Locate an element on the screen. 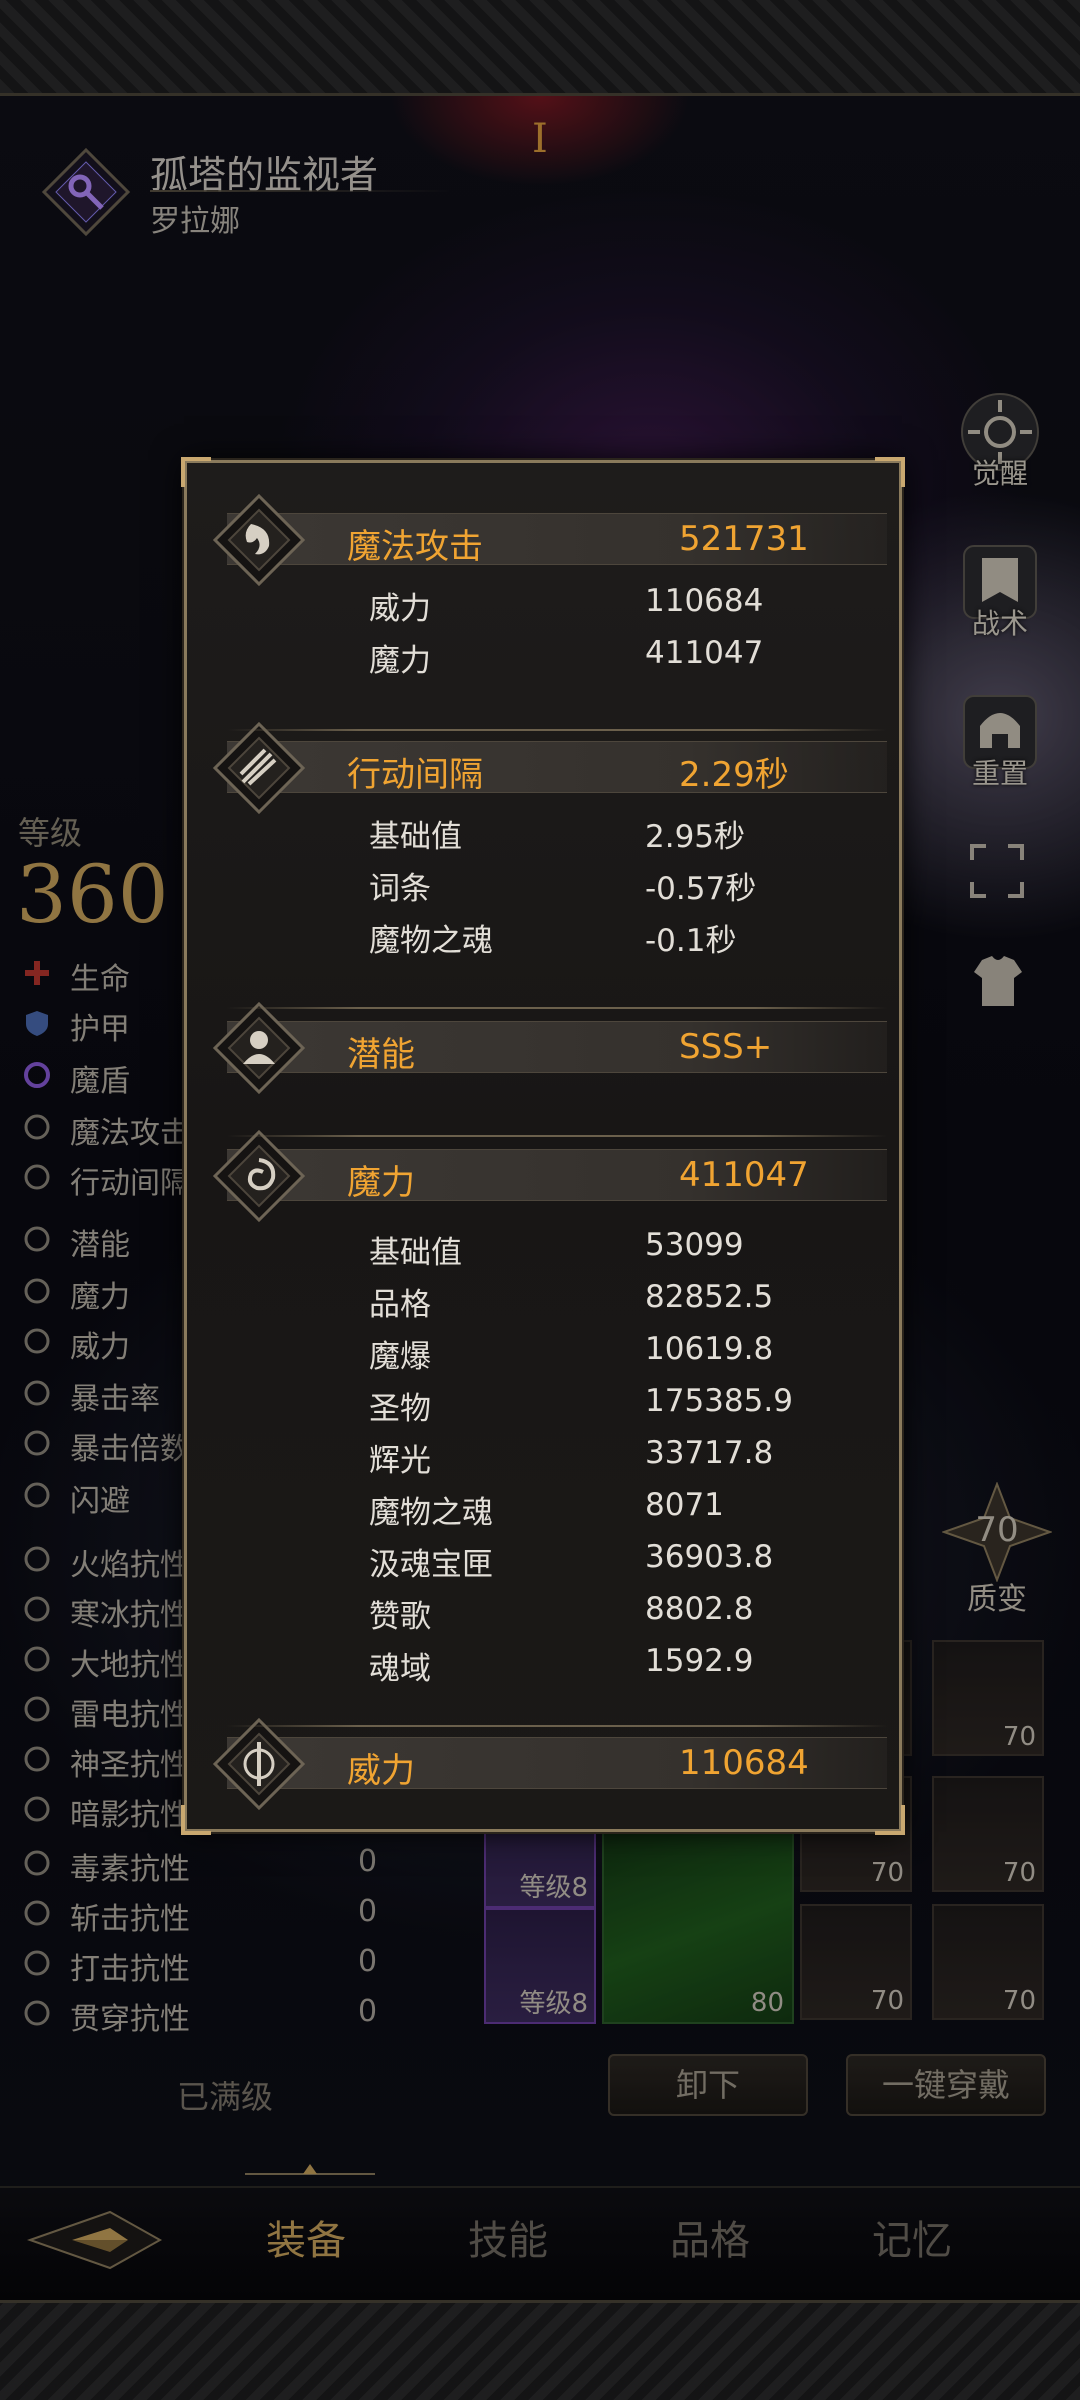 This screenshot has width=1080, height=2400. detail-row: 魔物之魂 8071 is located at coordinates (619, 1512).